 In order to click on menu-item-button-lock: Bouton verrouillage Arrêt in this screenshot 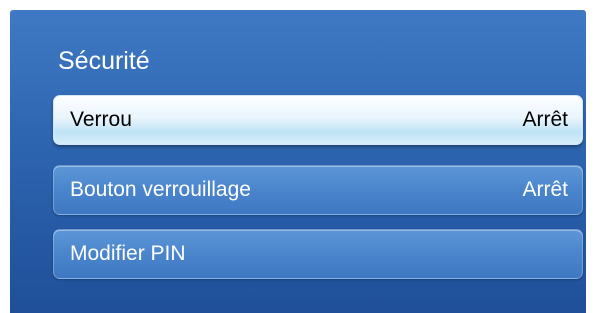, I will do `click(318, 190)`.